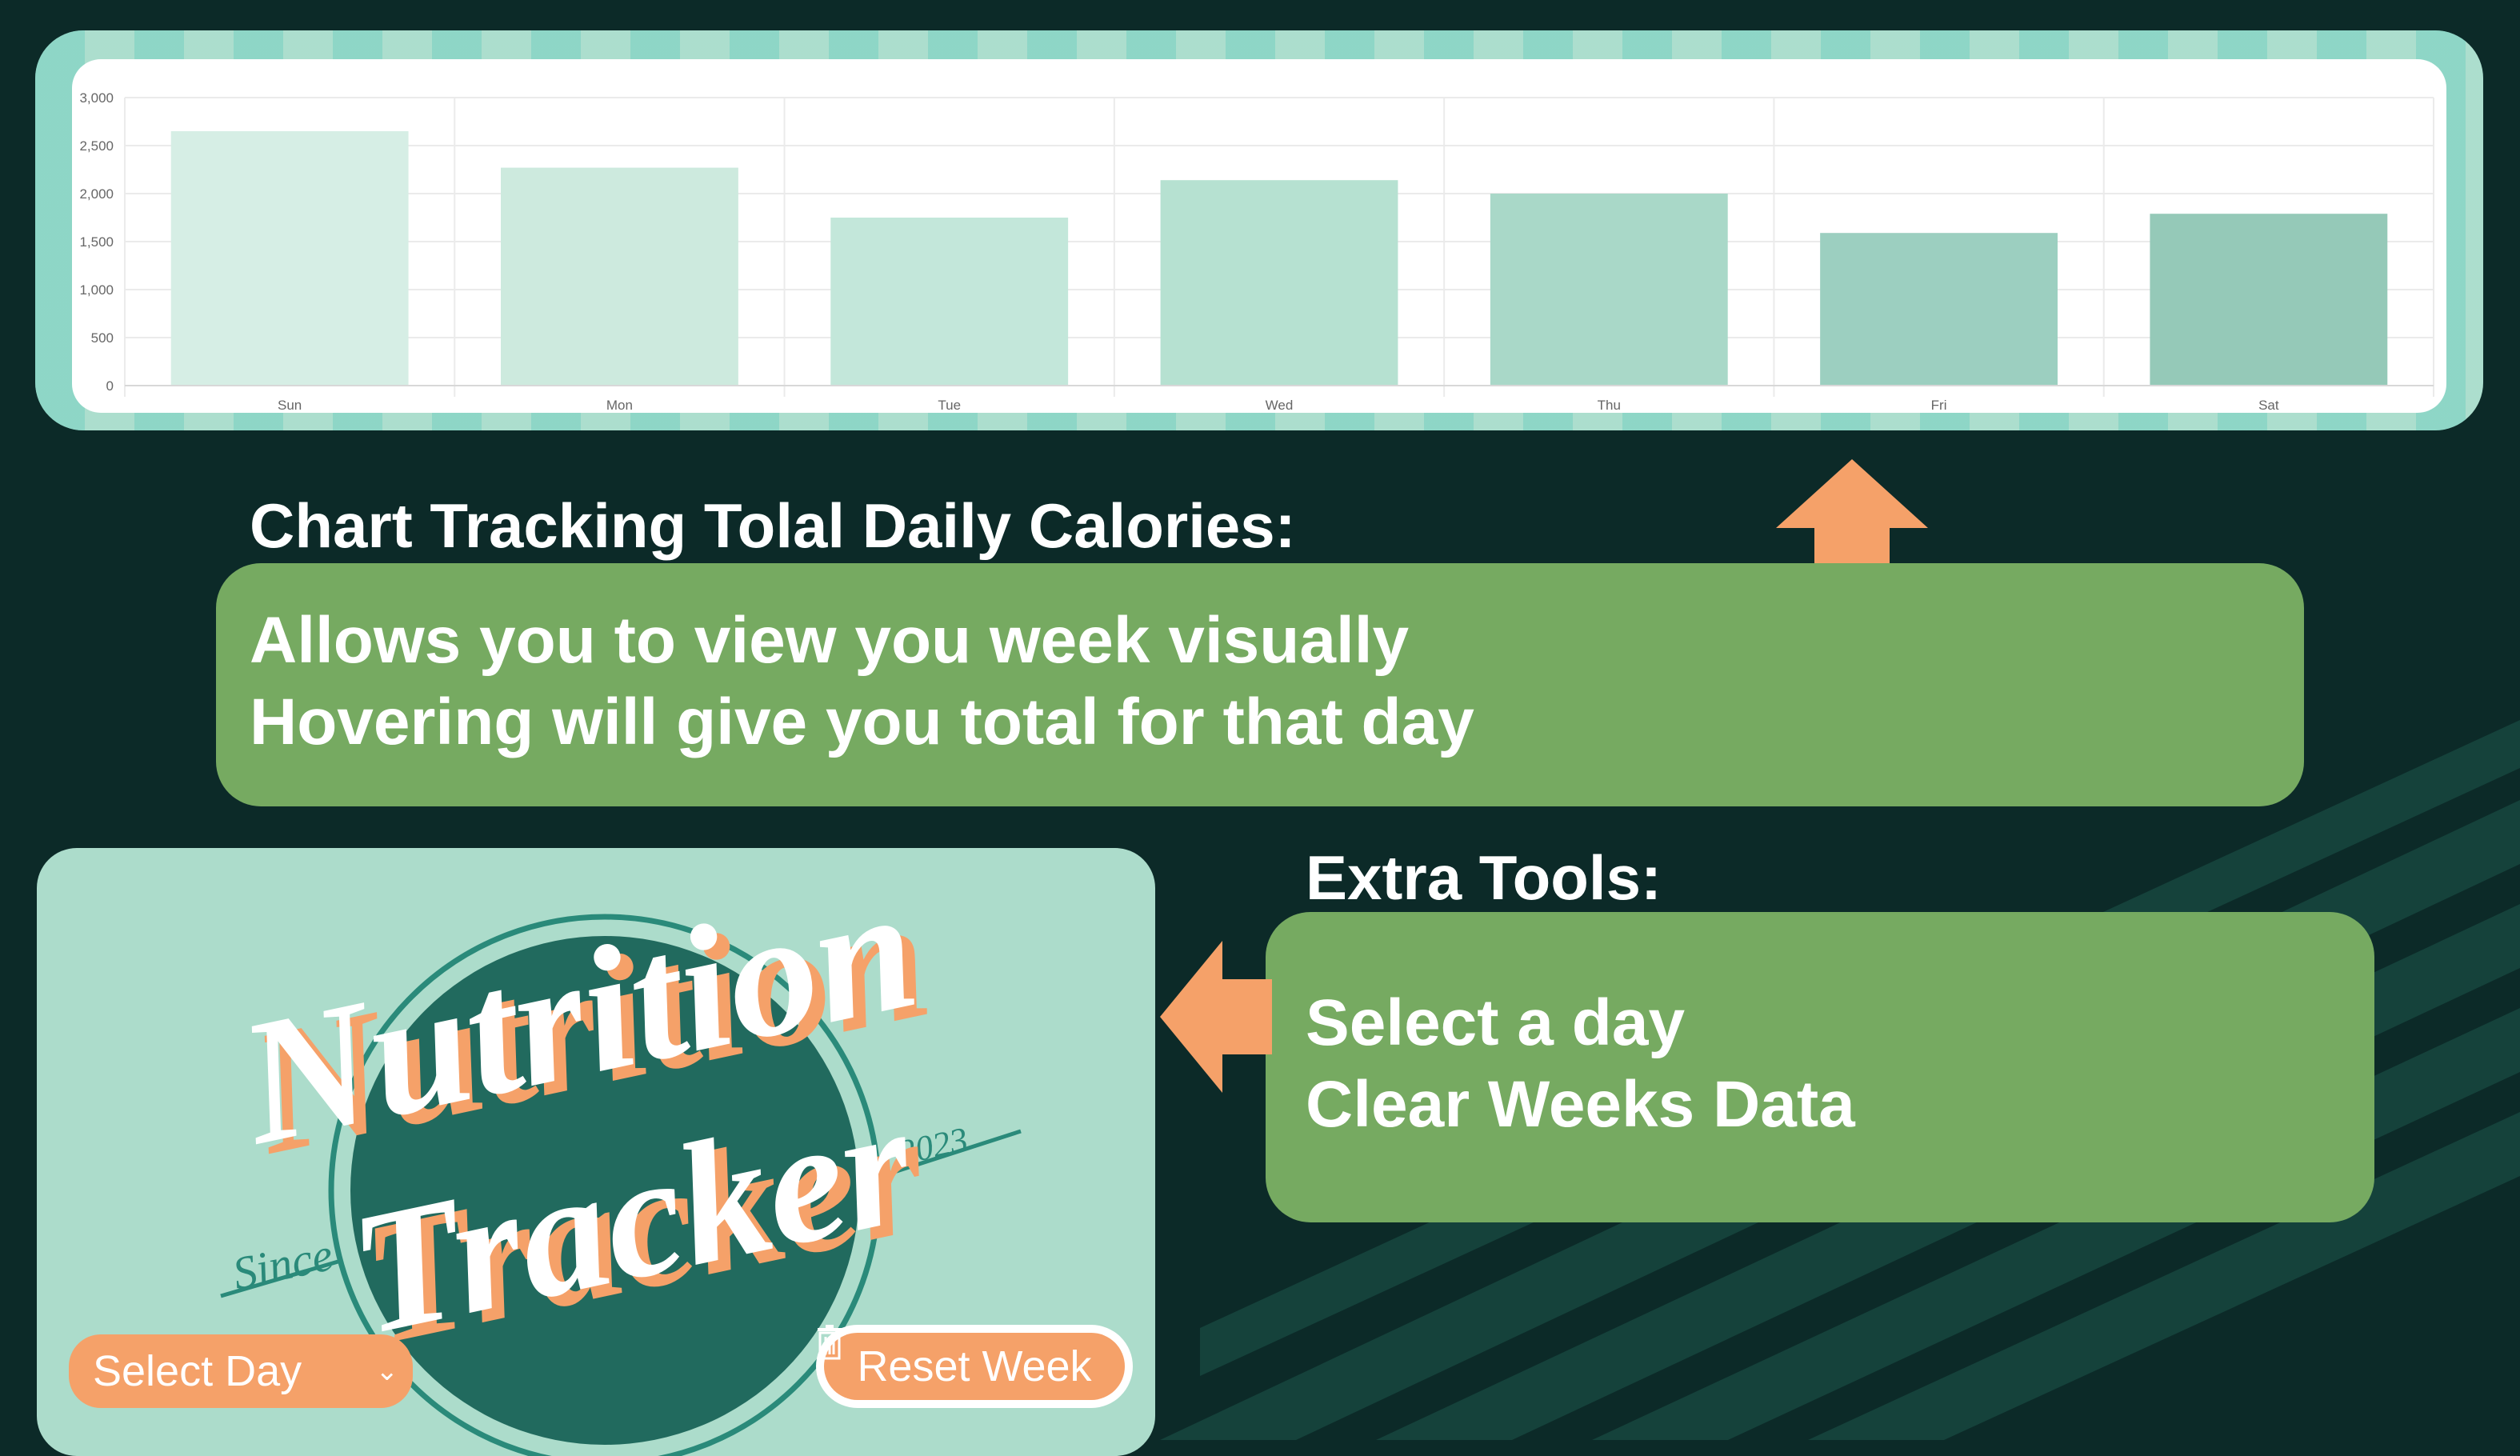 The image size is (2520, 1456). I want to click on bar-sun, so click(289, 258).